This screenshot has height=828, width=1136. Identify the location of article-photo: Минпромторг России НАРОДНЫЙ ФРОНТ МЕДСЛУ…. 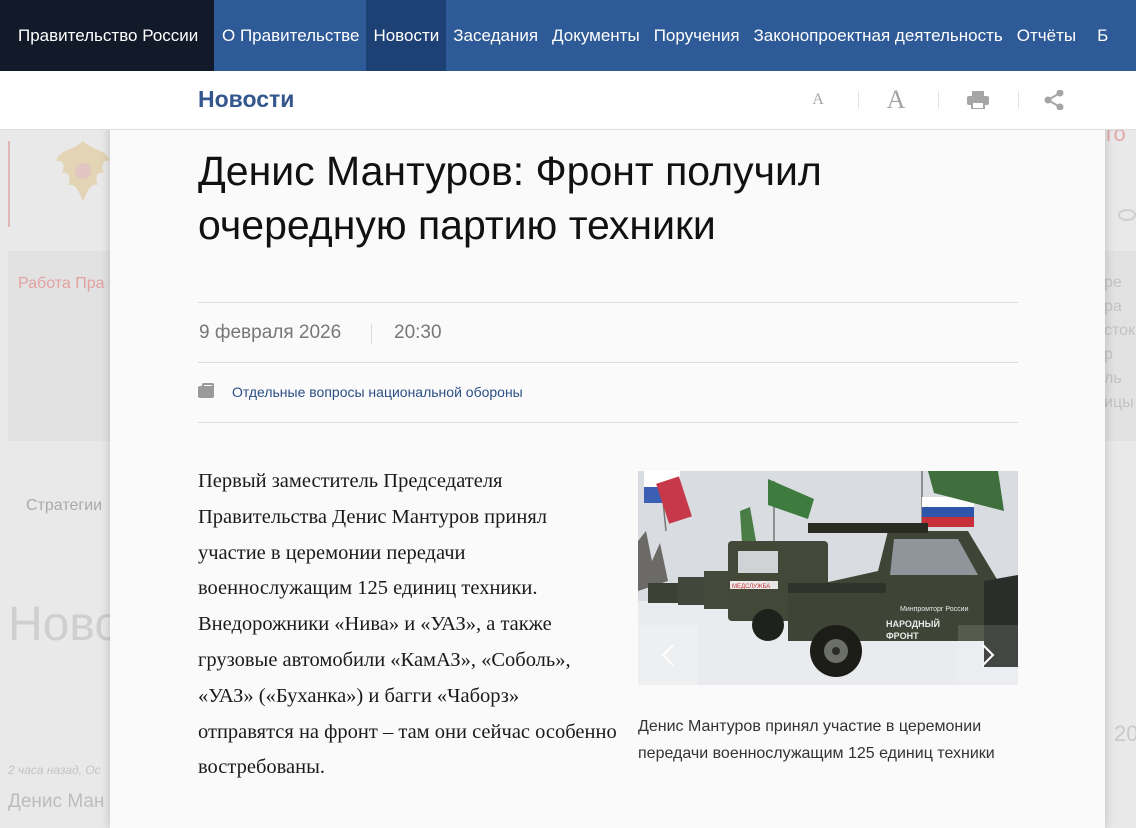
(828, 578).